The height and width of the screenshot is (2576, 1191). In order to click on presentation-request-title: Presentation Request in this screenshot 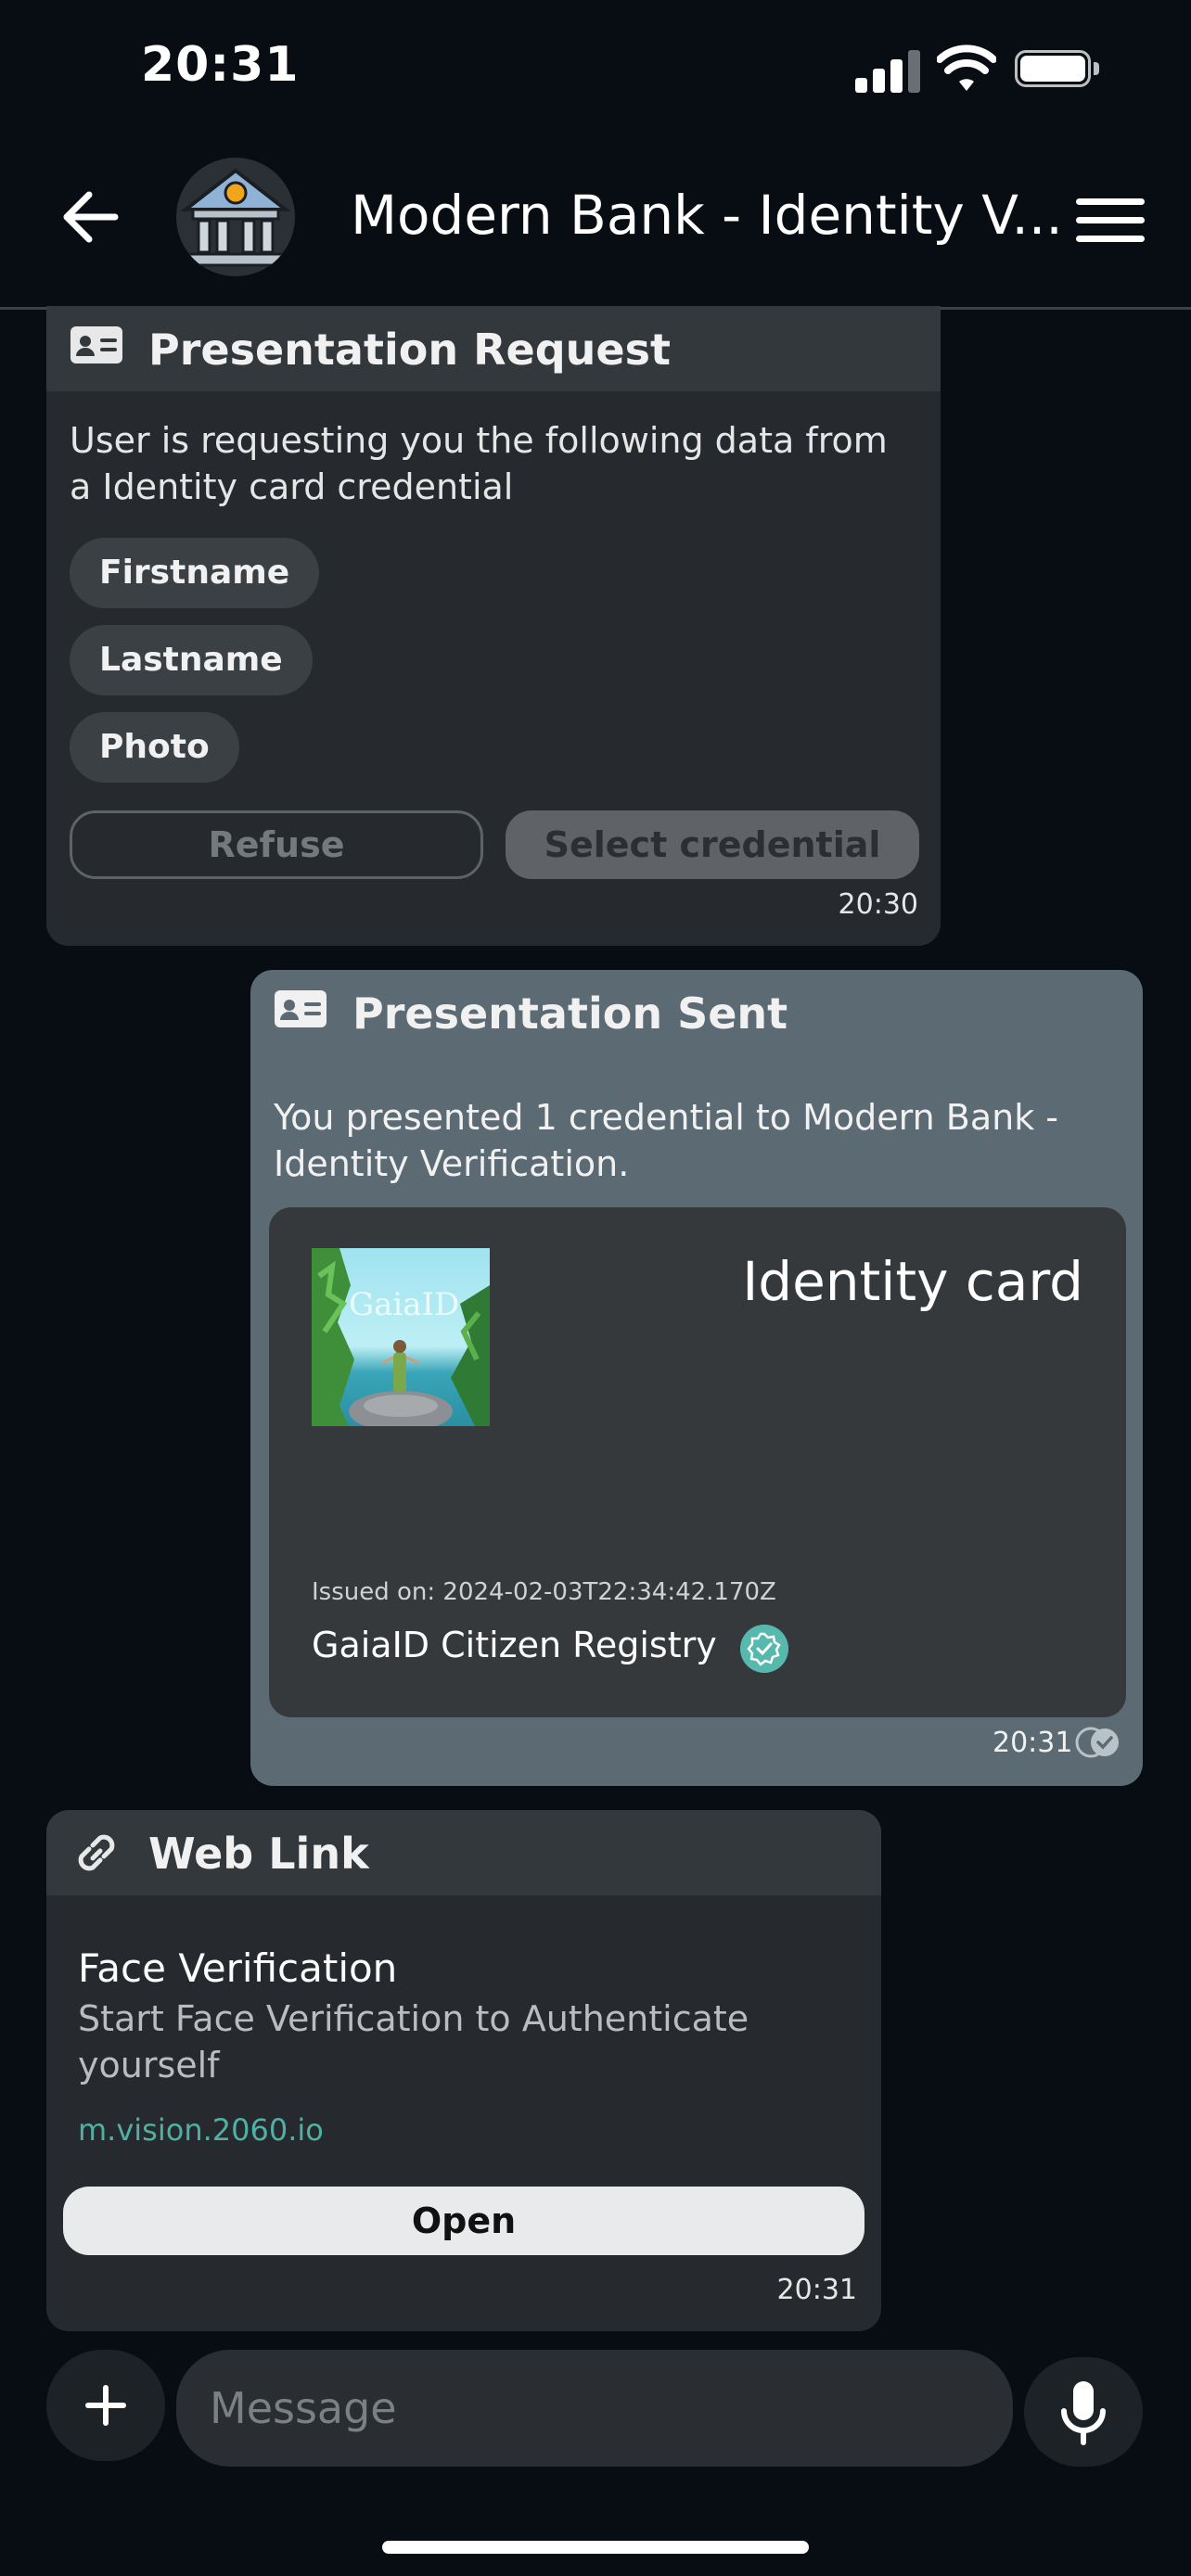, I will do `click(409, 350)`.